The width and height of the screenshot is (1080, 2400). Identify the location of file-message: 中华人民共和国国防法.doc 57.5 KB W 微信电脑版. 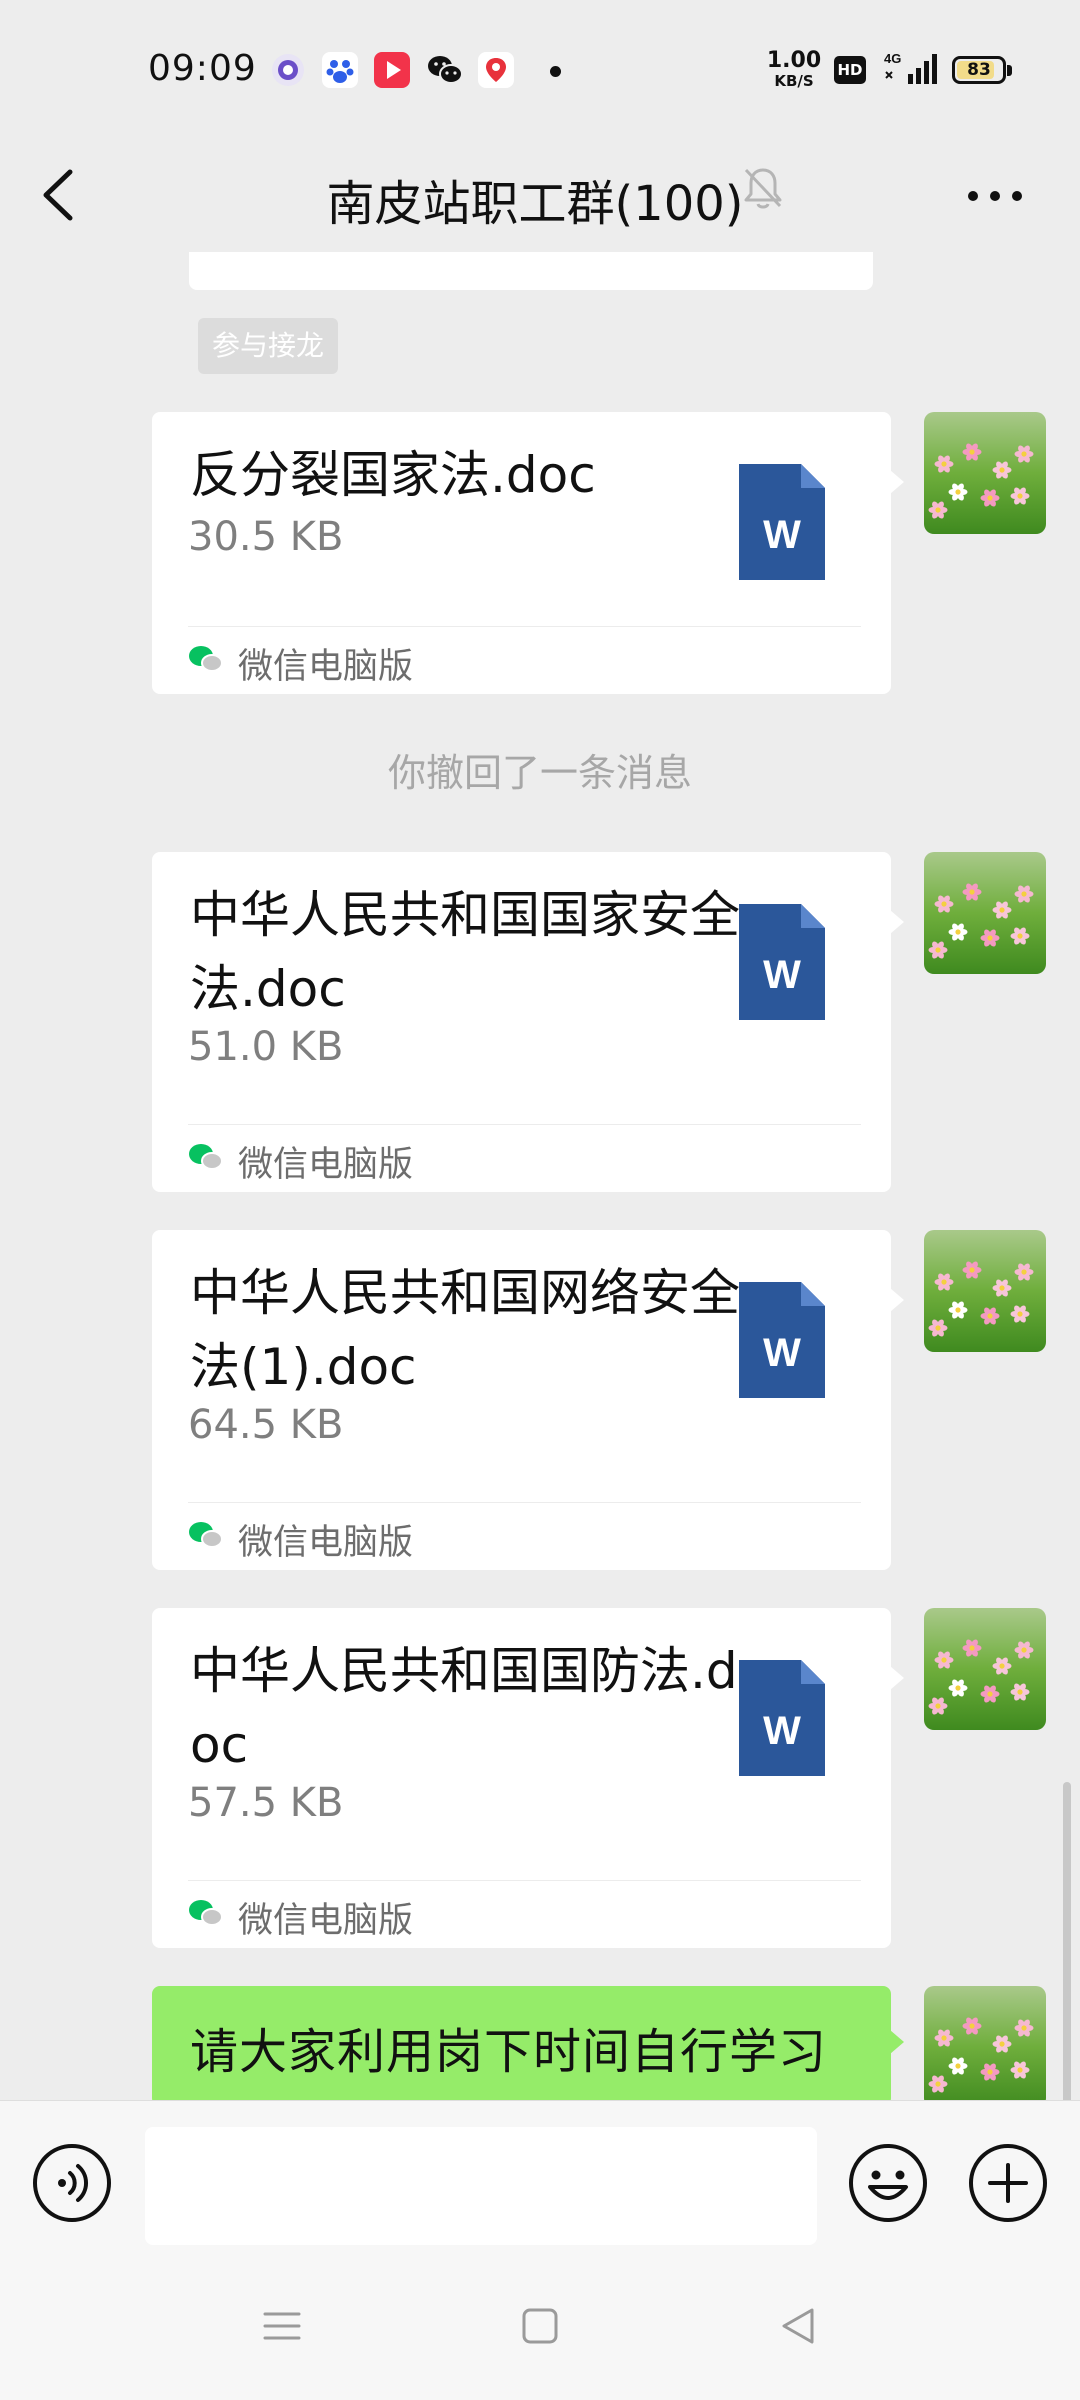
(528, 1778).